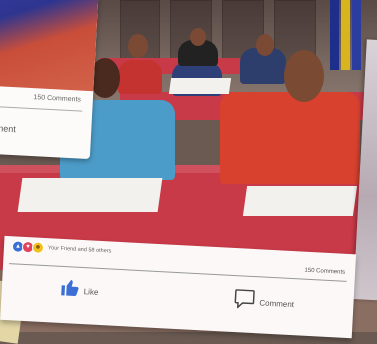 This screenshot has height=344, width=377. I want to click on haha-reaction-icon: ☻, so click(38, 247).